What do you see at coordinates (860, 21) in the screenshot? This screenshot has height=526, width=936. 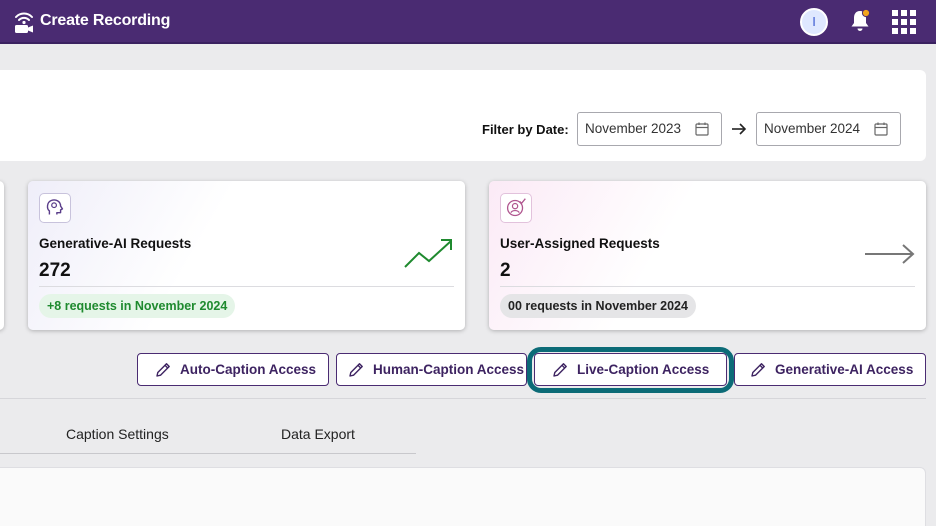 I see `bell-icon` at bounding box center [860, 21].